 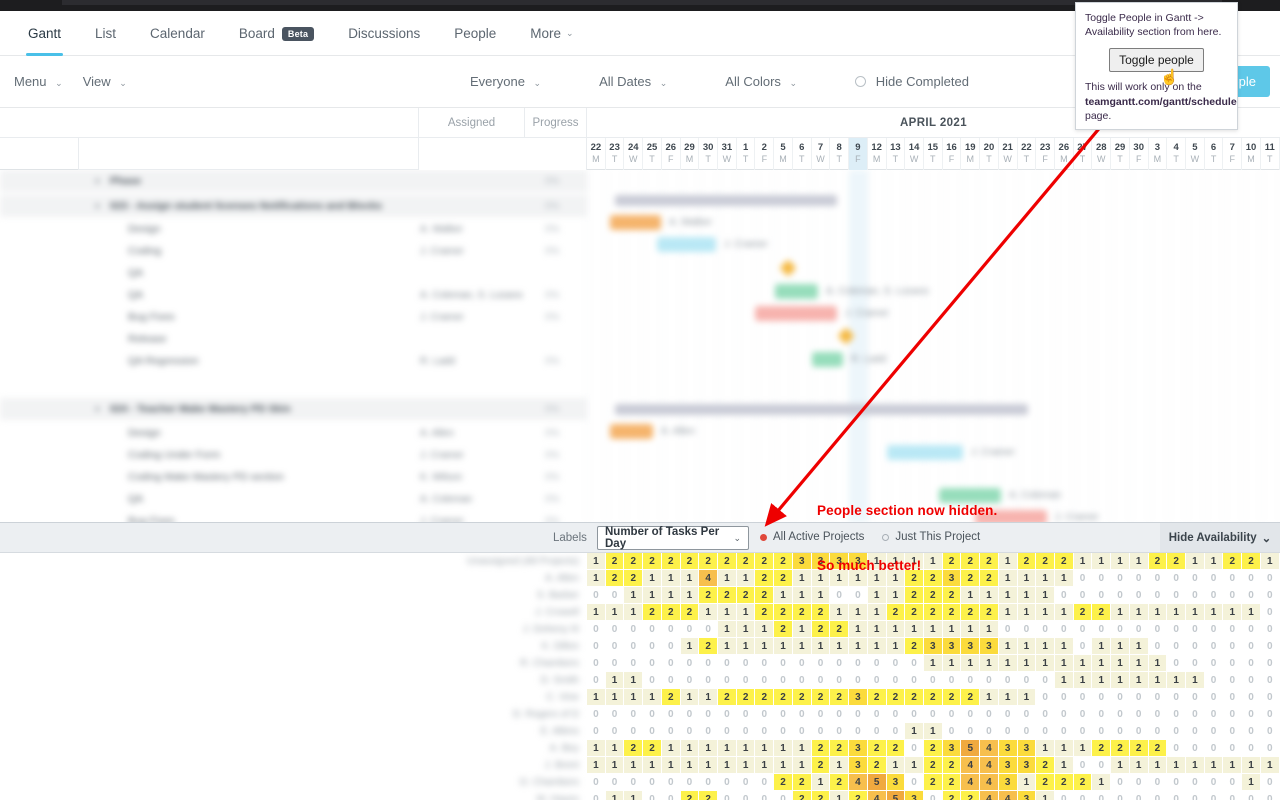 I want to click on chevron-right-icon, so click(x=98, y=409).